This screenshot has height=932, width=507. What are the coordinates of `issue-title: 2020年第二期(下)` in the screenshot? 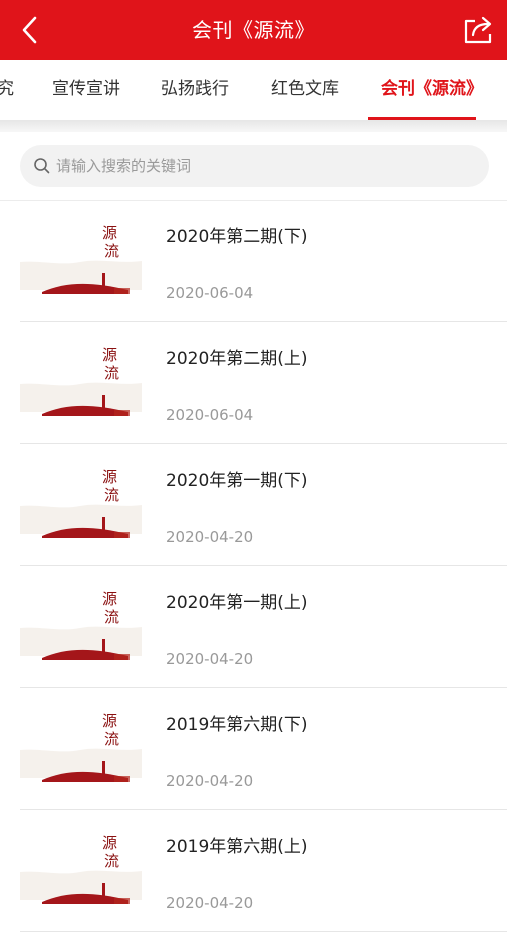 It's located at (237, 237).